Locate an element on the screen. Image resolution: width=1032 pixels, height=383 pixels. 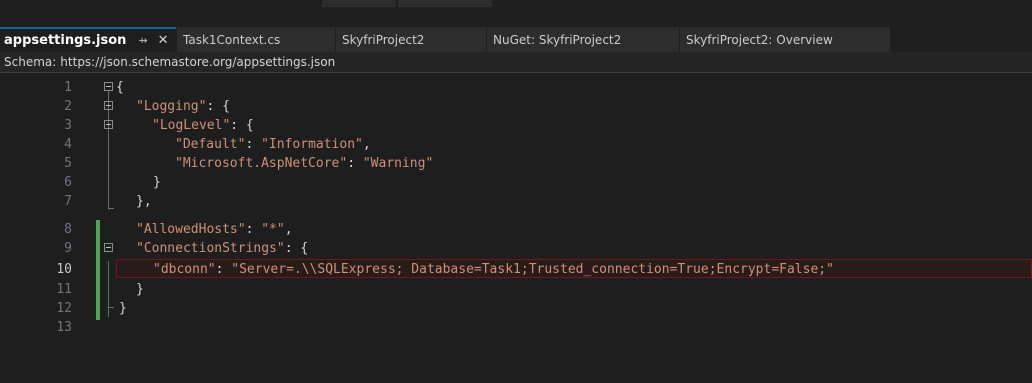
tab-task1context-cs: Task1Context.cs is located at coordinates (256, 39).